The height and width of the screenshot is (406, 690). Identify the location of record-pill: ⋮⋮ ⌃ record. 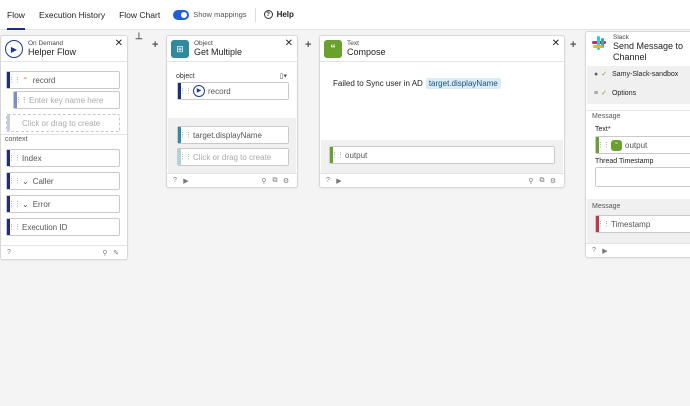
(63, 80).